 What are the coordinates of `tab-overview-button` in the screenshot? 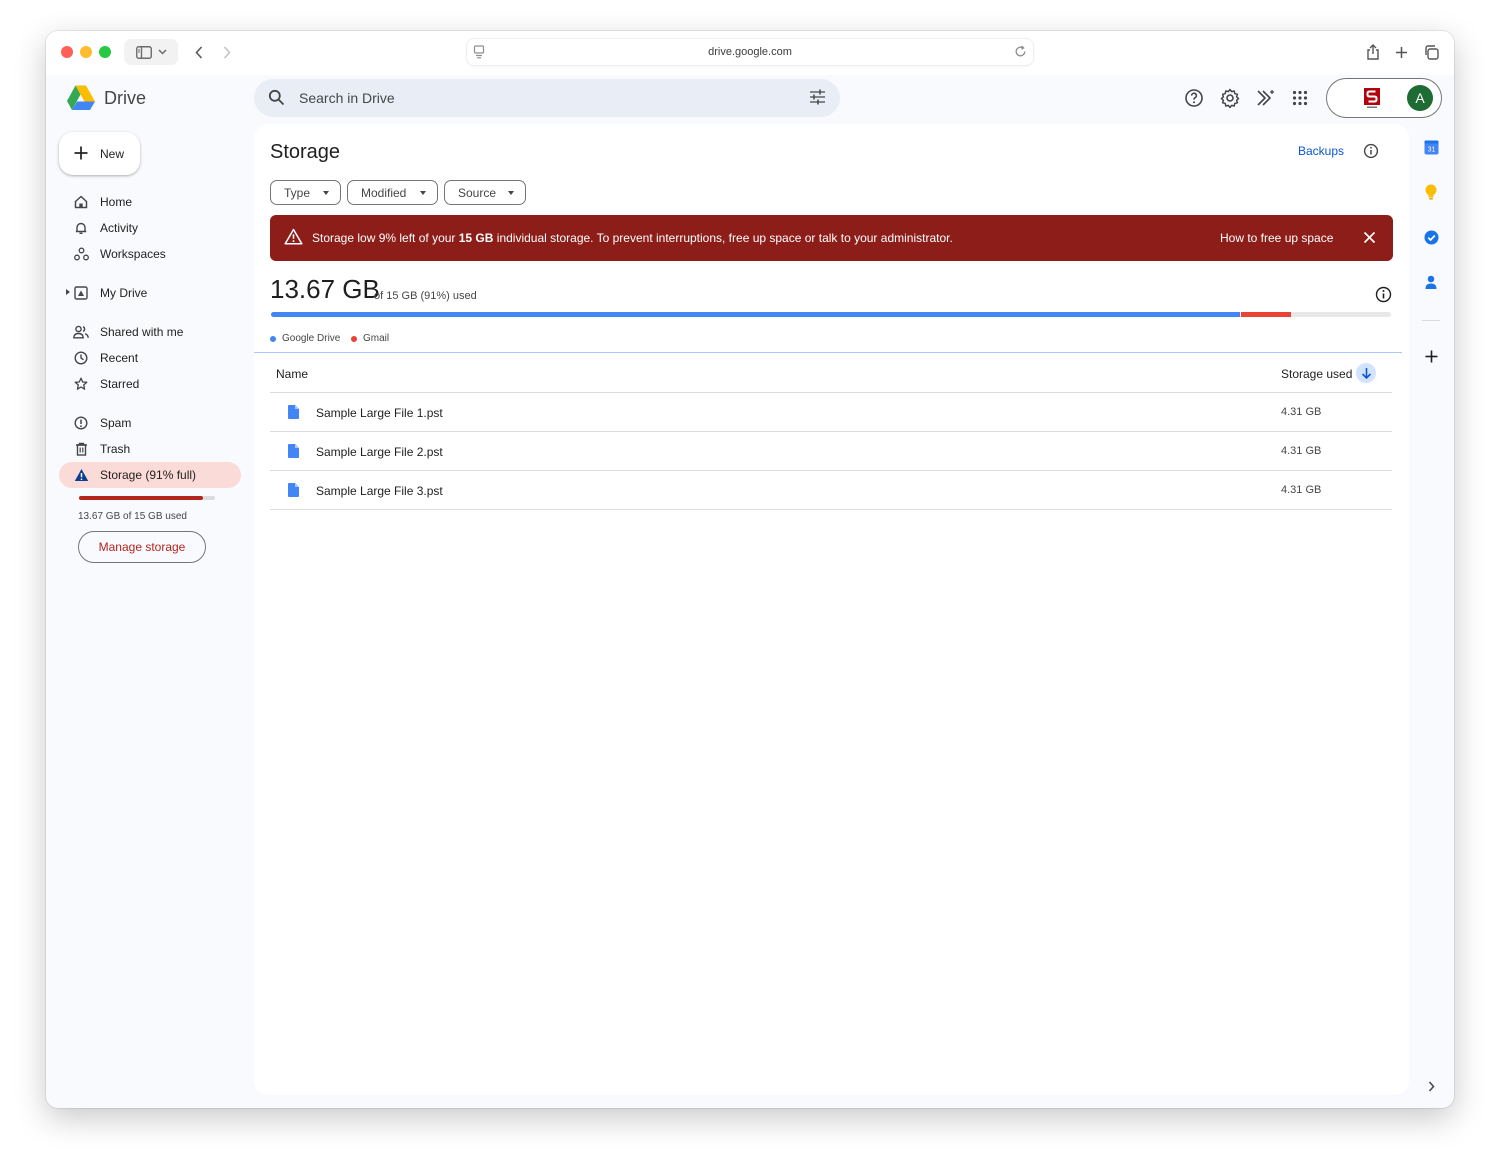 It's located at (1431, 52).